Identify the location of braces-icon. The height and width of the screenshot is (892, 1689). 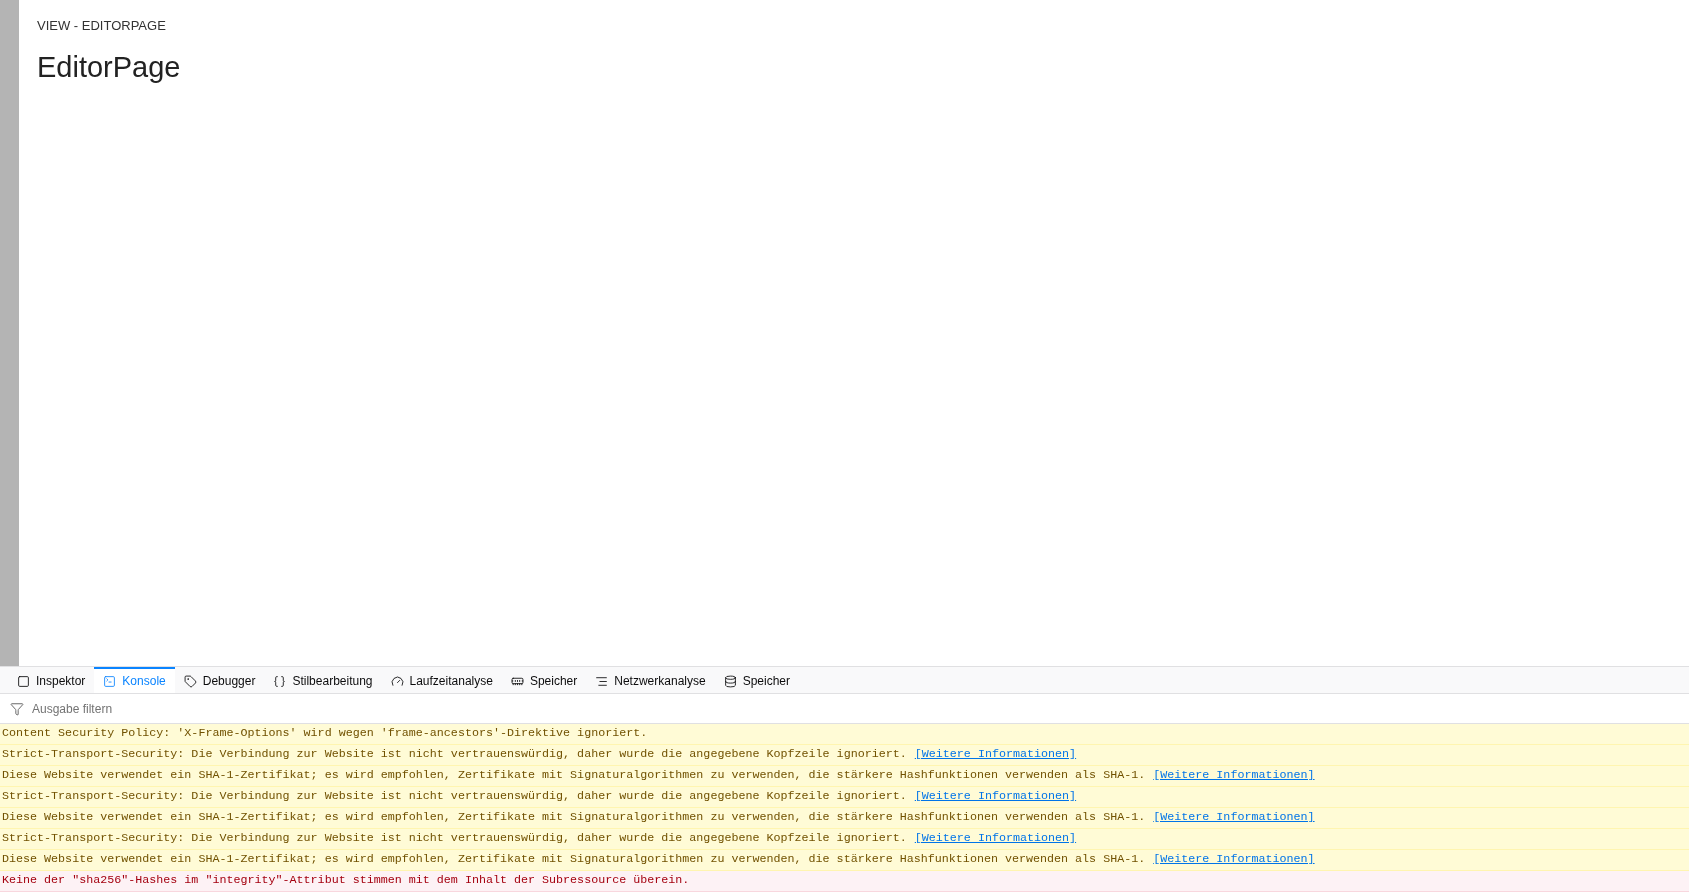
(280, 681).